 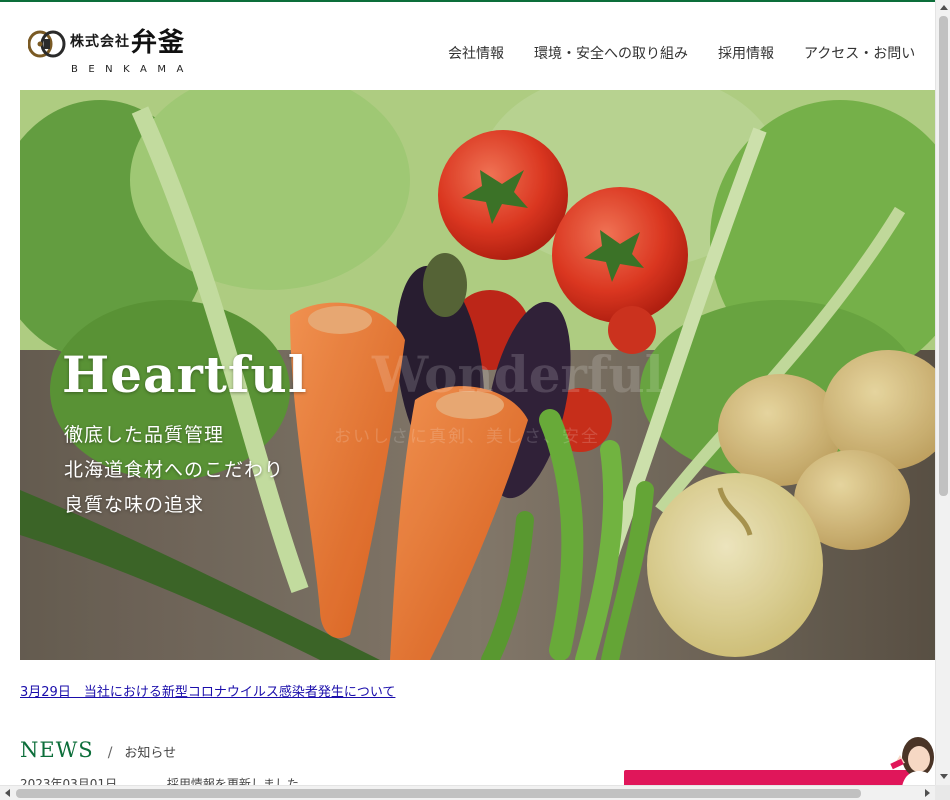 What do you see at coordinates (518, 374) in the screenshot?
I see `hero-title-ghost: Wonderful` at bounding box center [518, 374].